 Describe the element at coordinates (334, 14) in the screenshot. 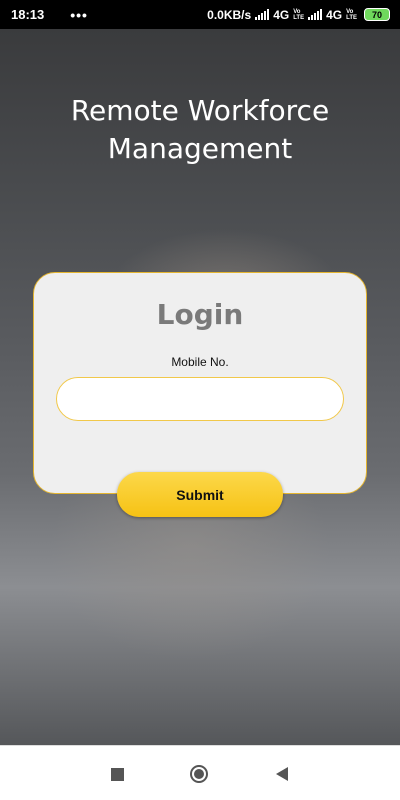

I see `sim2-network-type: 4G` at that location.